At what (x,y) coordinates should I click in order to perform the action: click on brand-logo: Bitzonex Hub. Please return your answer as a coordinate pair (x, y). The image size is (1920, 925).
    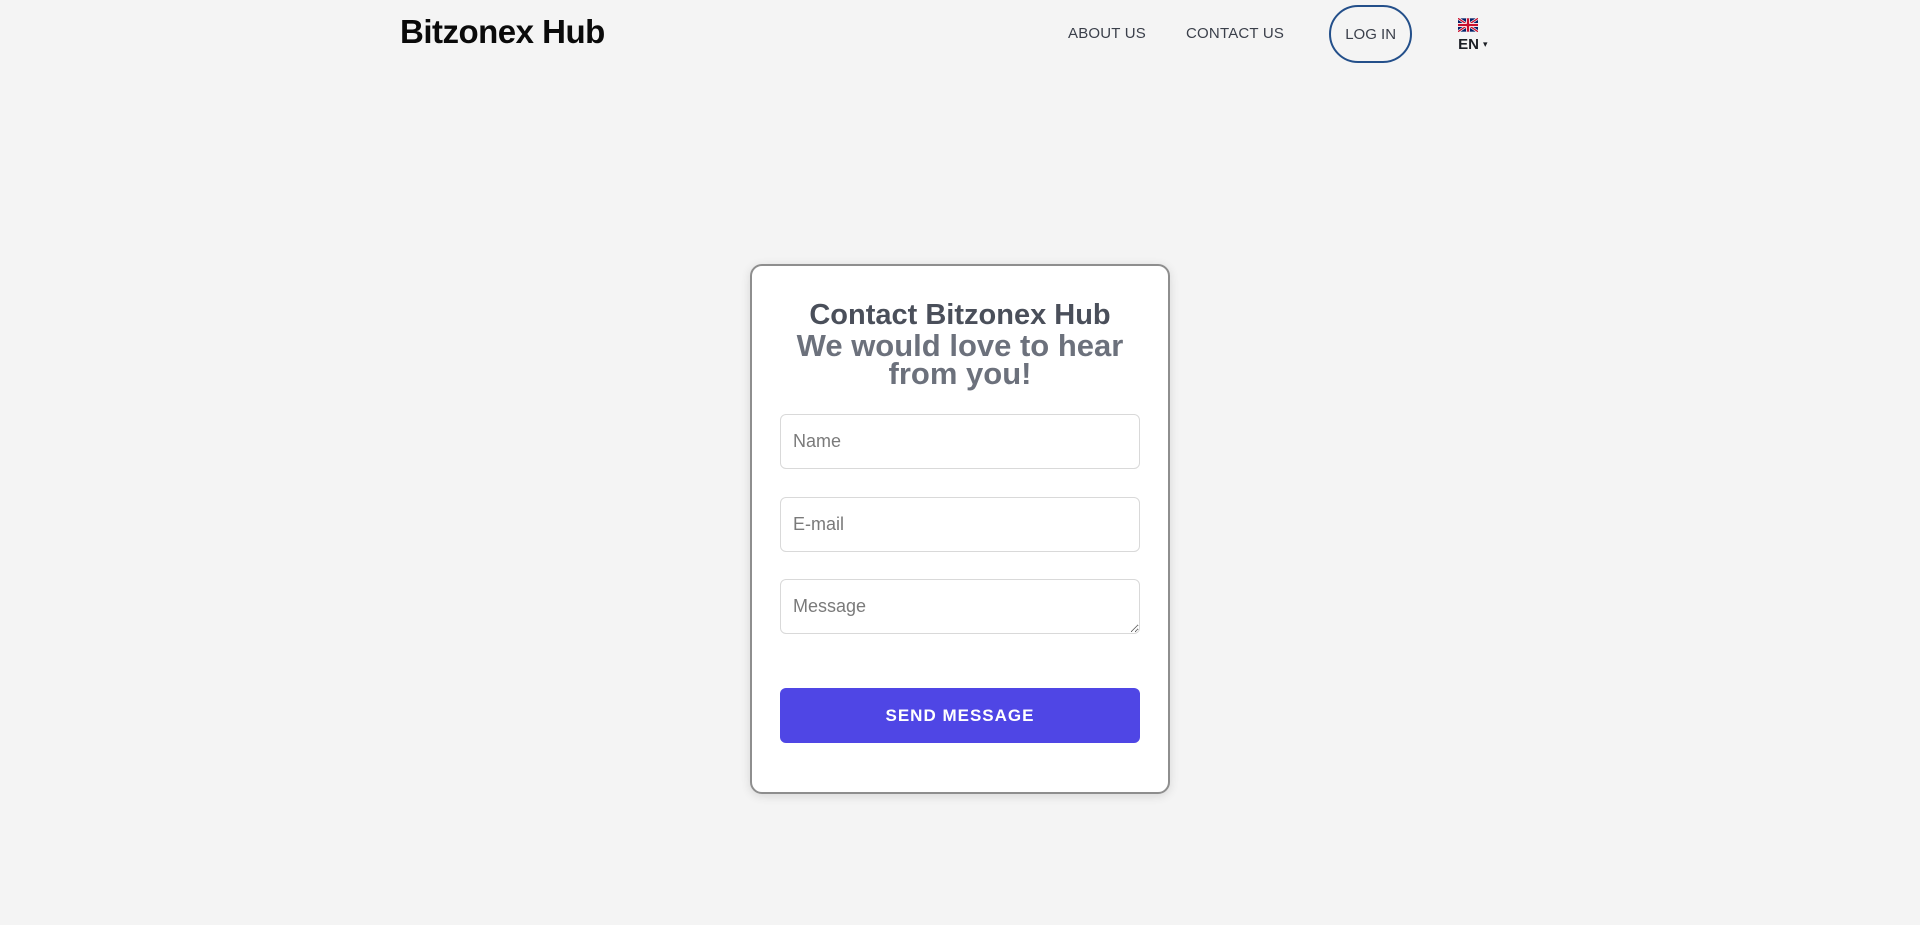
    Looking at the image, I should click on (502, 32).